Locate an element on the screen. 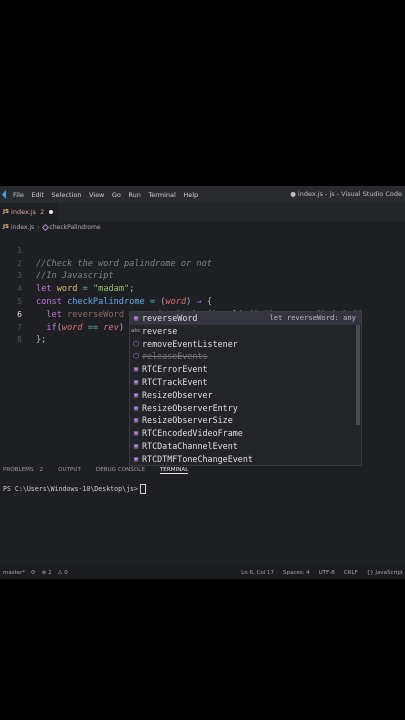 This screenshot has width=405, height=720. menu-edit: Edit is located at coordinates (37, 195).